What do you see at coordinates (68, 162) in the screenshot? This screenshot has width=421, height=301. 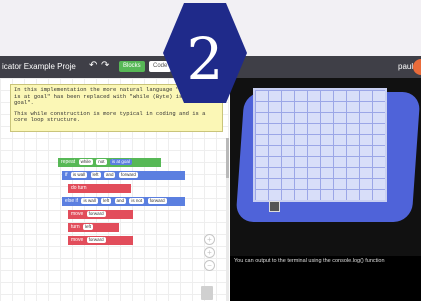 I see `repeat-label: repeat` at bounding box center [68, 162].